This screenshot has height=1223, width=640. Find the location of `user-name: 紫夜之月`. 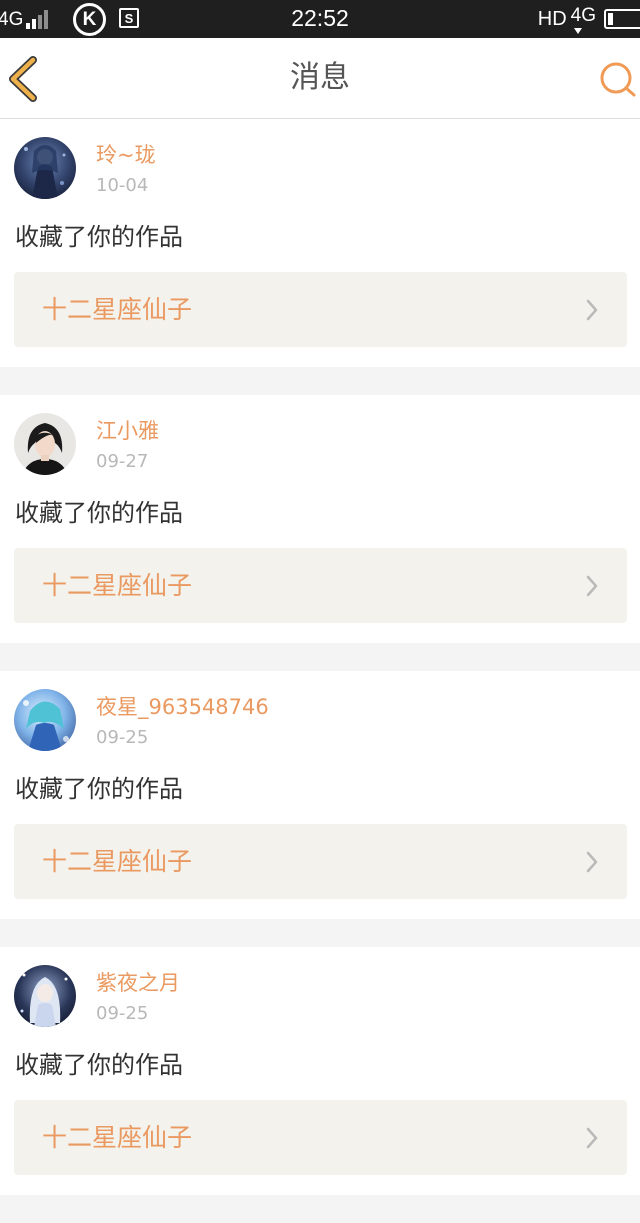

user-name: 紫夜之月 is located at coordinates (138, 983).